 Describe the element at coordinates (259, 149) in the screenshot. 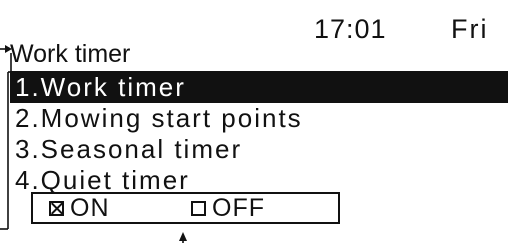

I see `menu-item-seasonal-timer: 3.Seasonal timer` at that location.